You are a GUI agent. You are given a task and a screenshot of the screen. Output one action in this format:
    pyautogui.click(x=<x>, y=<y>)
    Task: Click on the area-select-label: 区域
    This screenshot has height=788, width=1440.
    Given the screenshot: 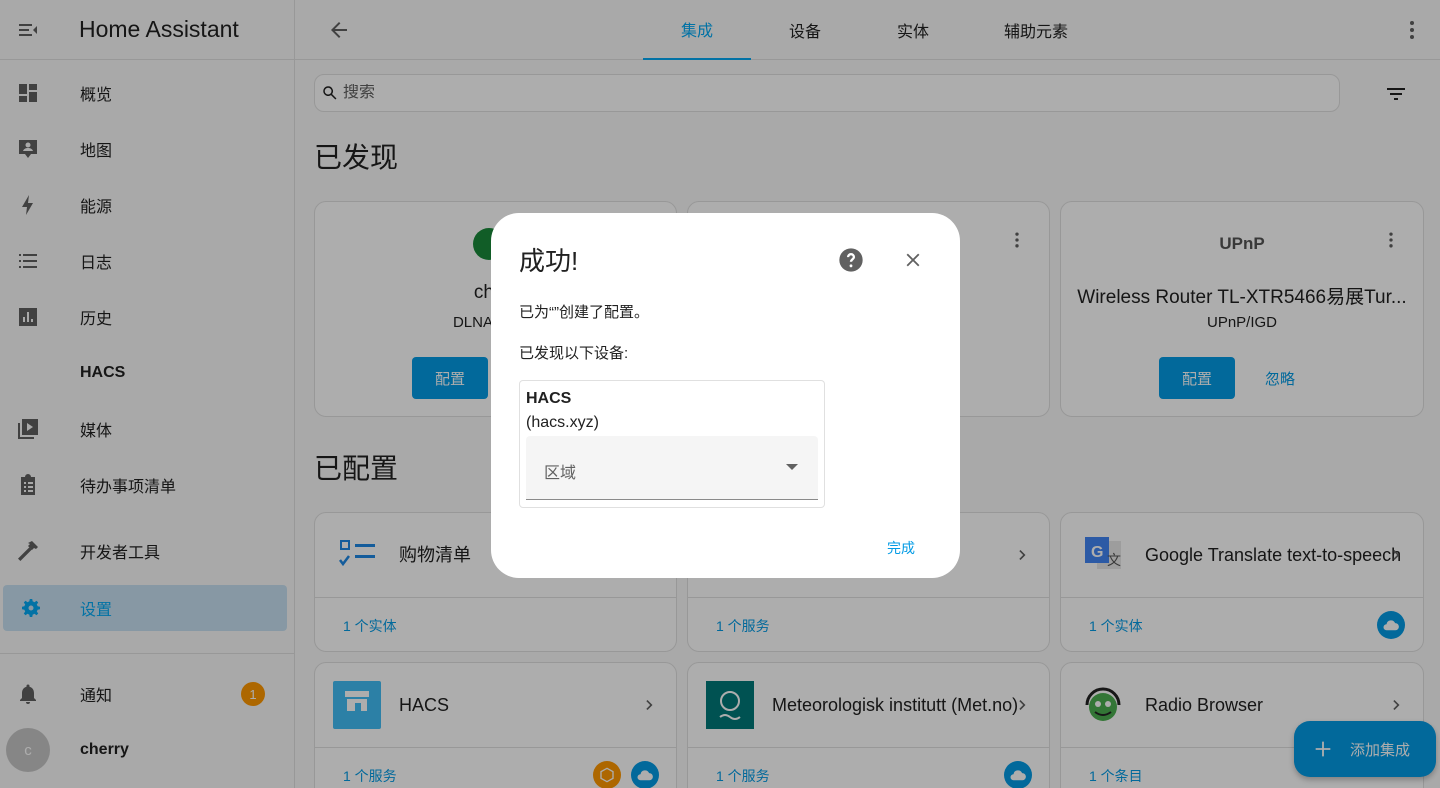 What is the action you would take?
    pyautogui.click(x=560, y=473)
    